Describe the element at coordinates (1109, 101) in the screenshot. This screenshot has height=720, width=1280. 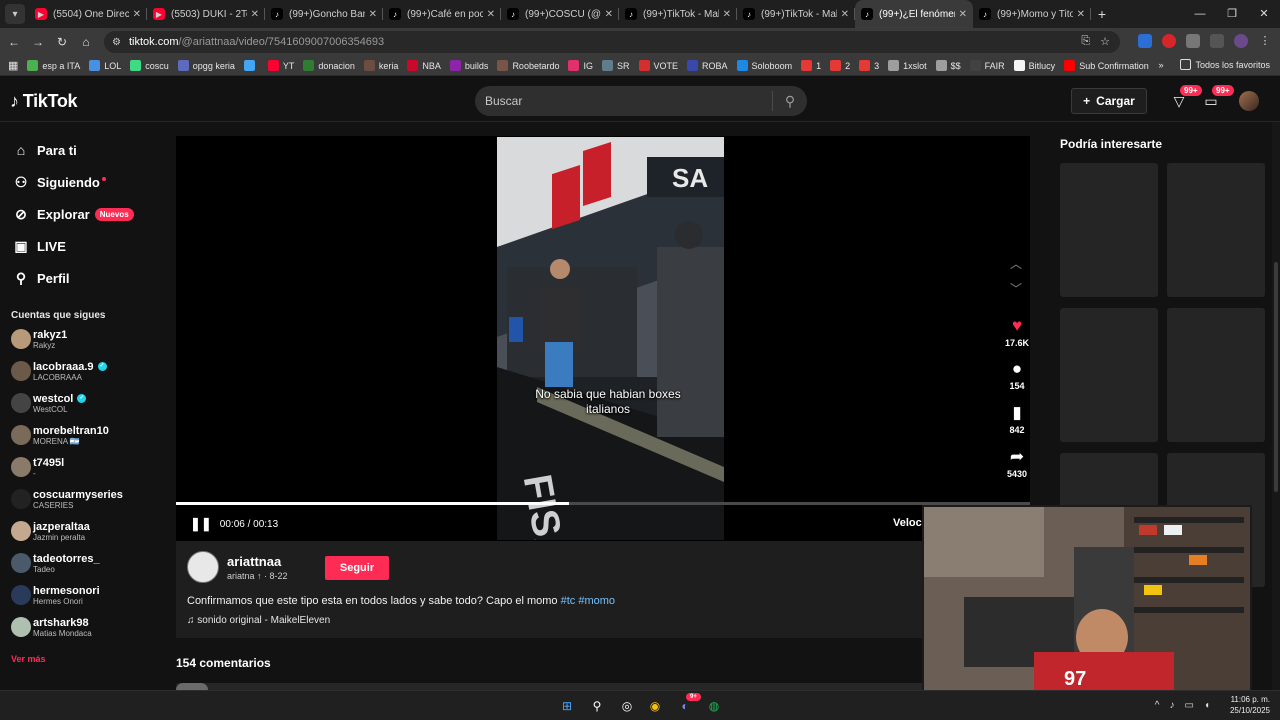
I see `upload-button: + Cargar` at that location.